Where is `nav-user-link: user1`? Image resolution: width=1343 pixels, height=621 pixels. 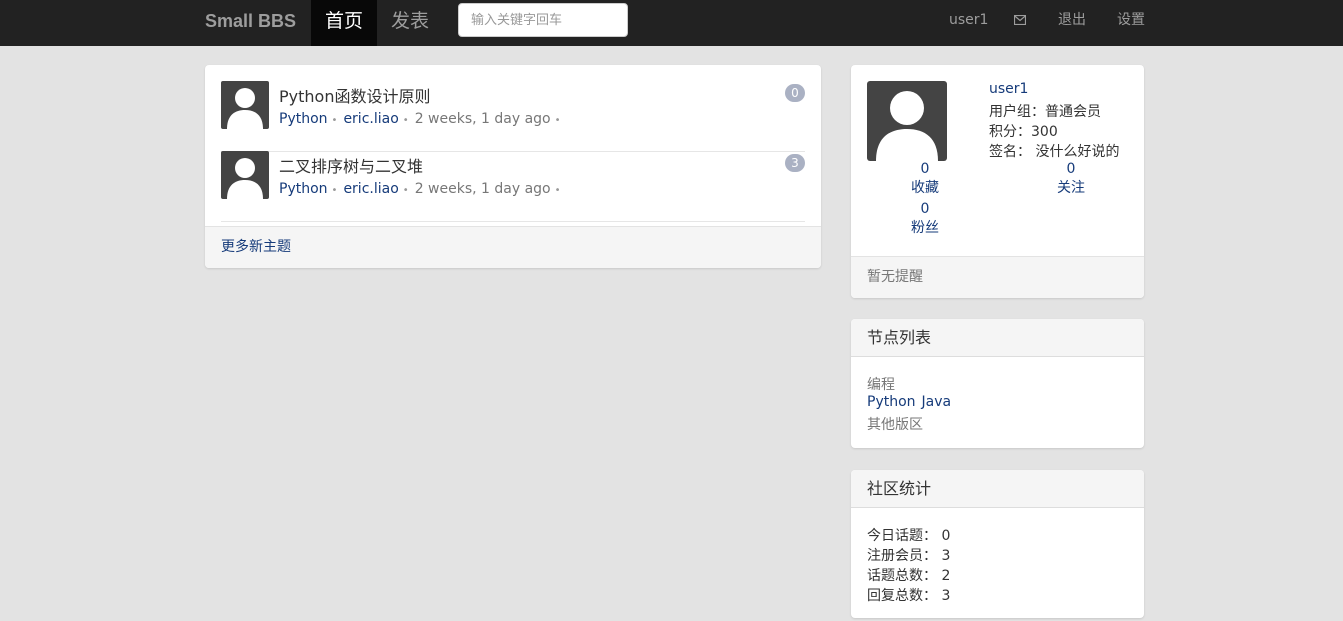
nav-user-link: user1 is located at coordinates (968, 20).